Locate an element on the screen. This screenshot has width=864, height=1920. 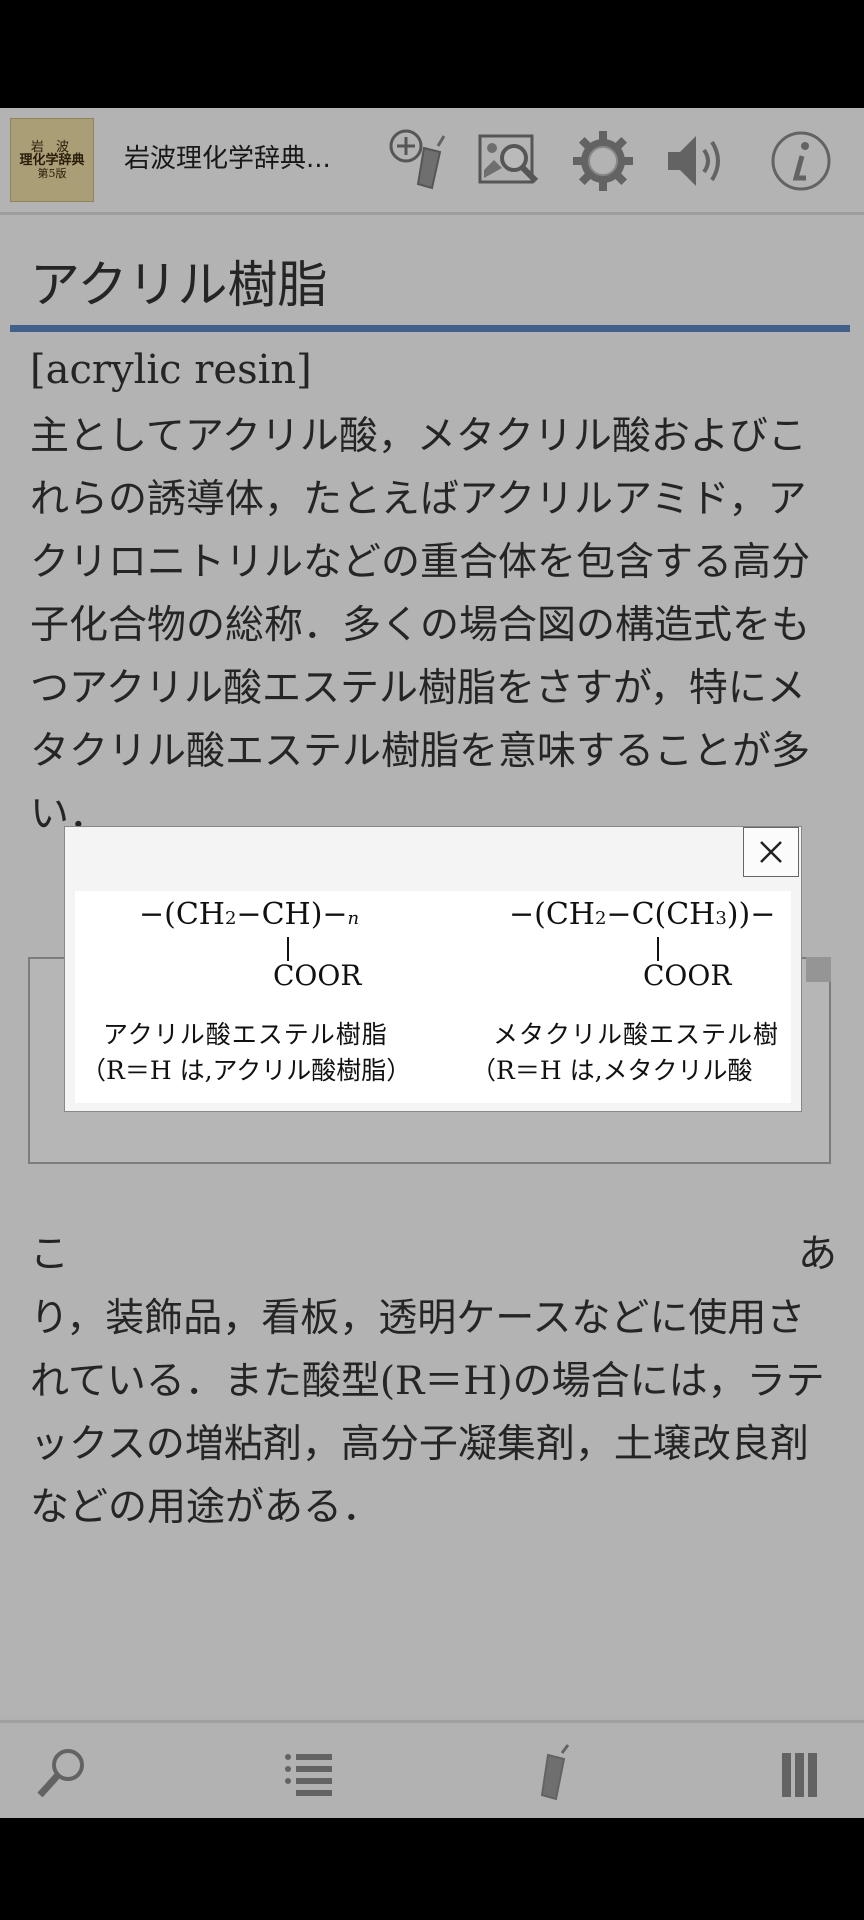
left-formula-ch2: CH is located at coordinates (286, 914).